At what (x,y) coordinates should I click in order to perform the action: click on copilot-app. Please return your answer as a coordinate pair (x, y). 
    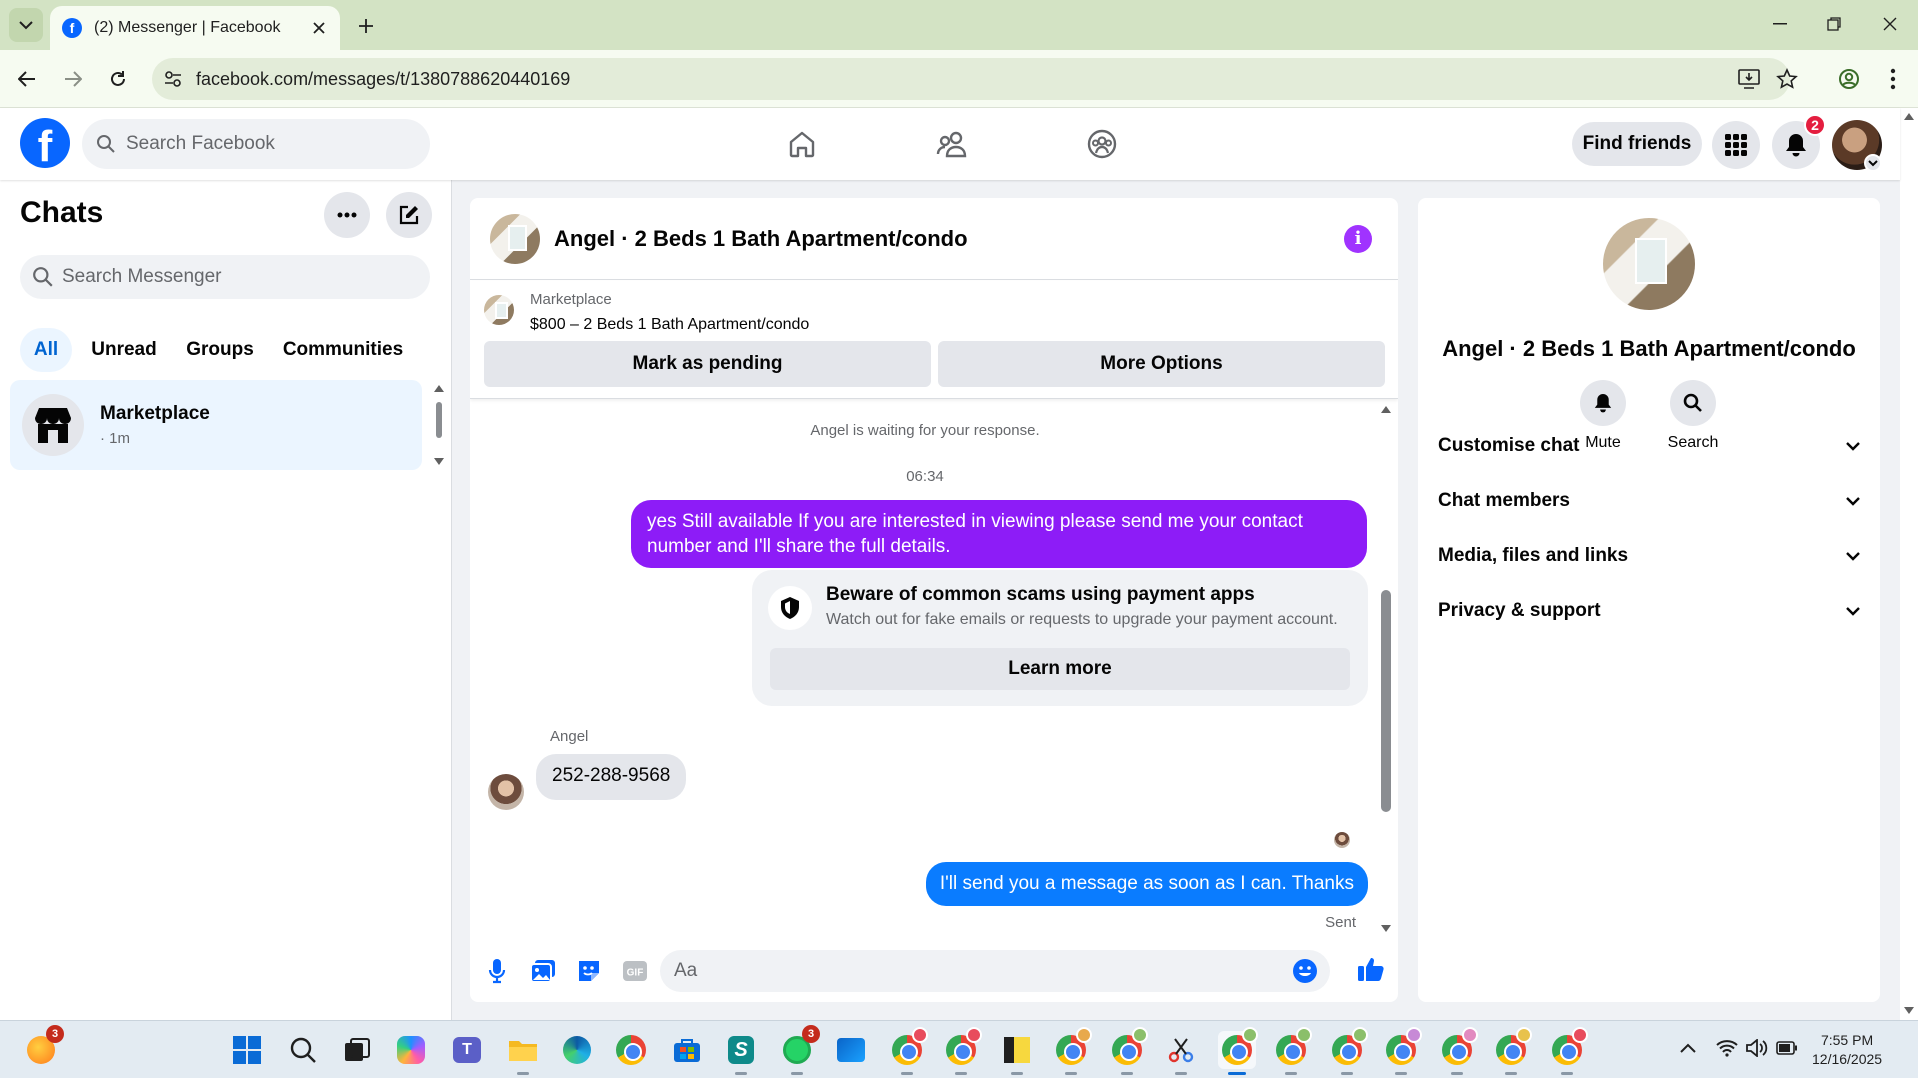
    Looking at the image, I should click on (411, 1050).